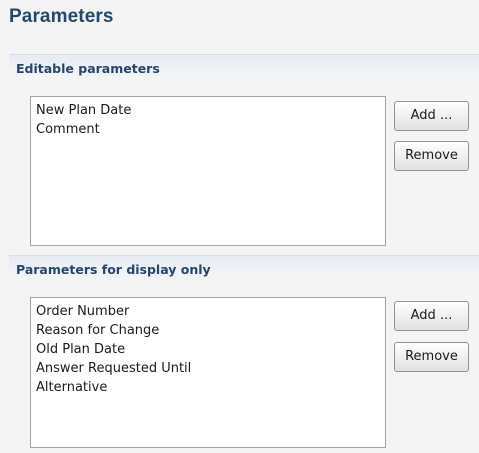 This screenshot has width=479, height=453. I want to click on display-only-parameters-header: Parameters for display only, so click(244, 269).